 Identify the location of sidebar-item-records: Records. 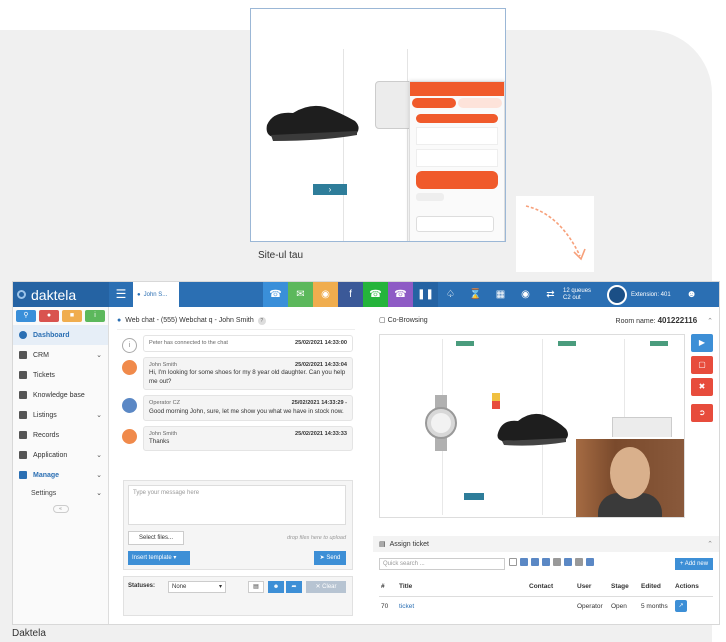
(60, 435).